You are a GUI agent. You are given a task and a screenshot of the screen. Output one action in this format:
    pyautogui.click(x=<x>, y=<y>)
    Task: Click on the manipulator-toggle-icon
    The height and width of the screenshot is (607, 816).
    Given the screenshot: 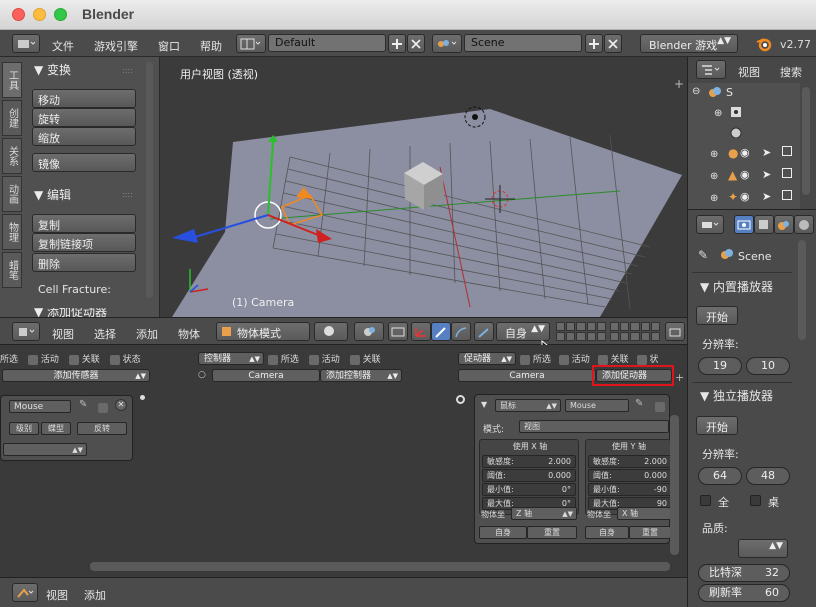 What is the action you would take?
    pyautogui.click(x=398, y=331)
    